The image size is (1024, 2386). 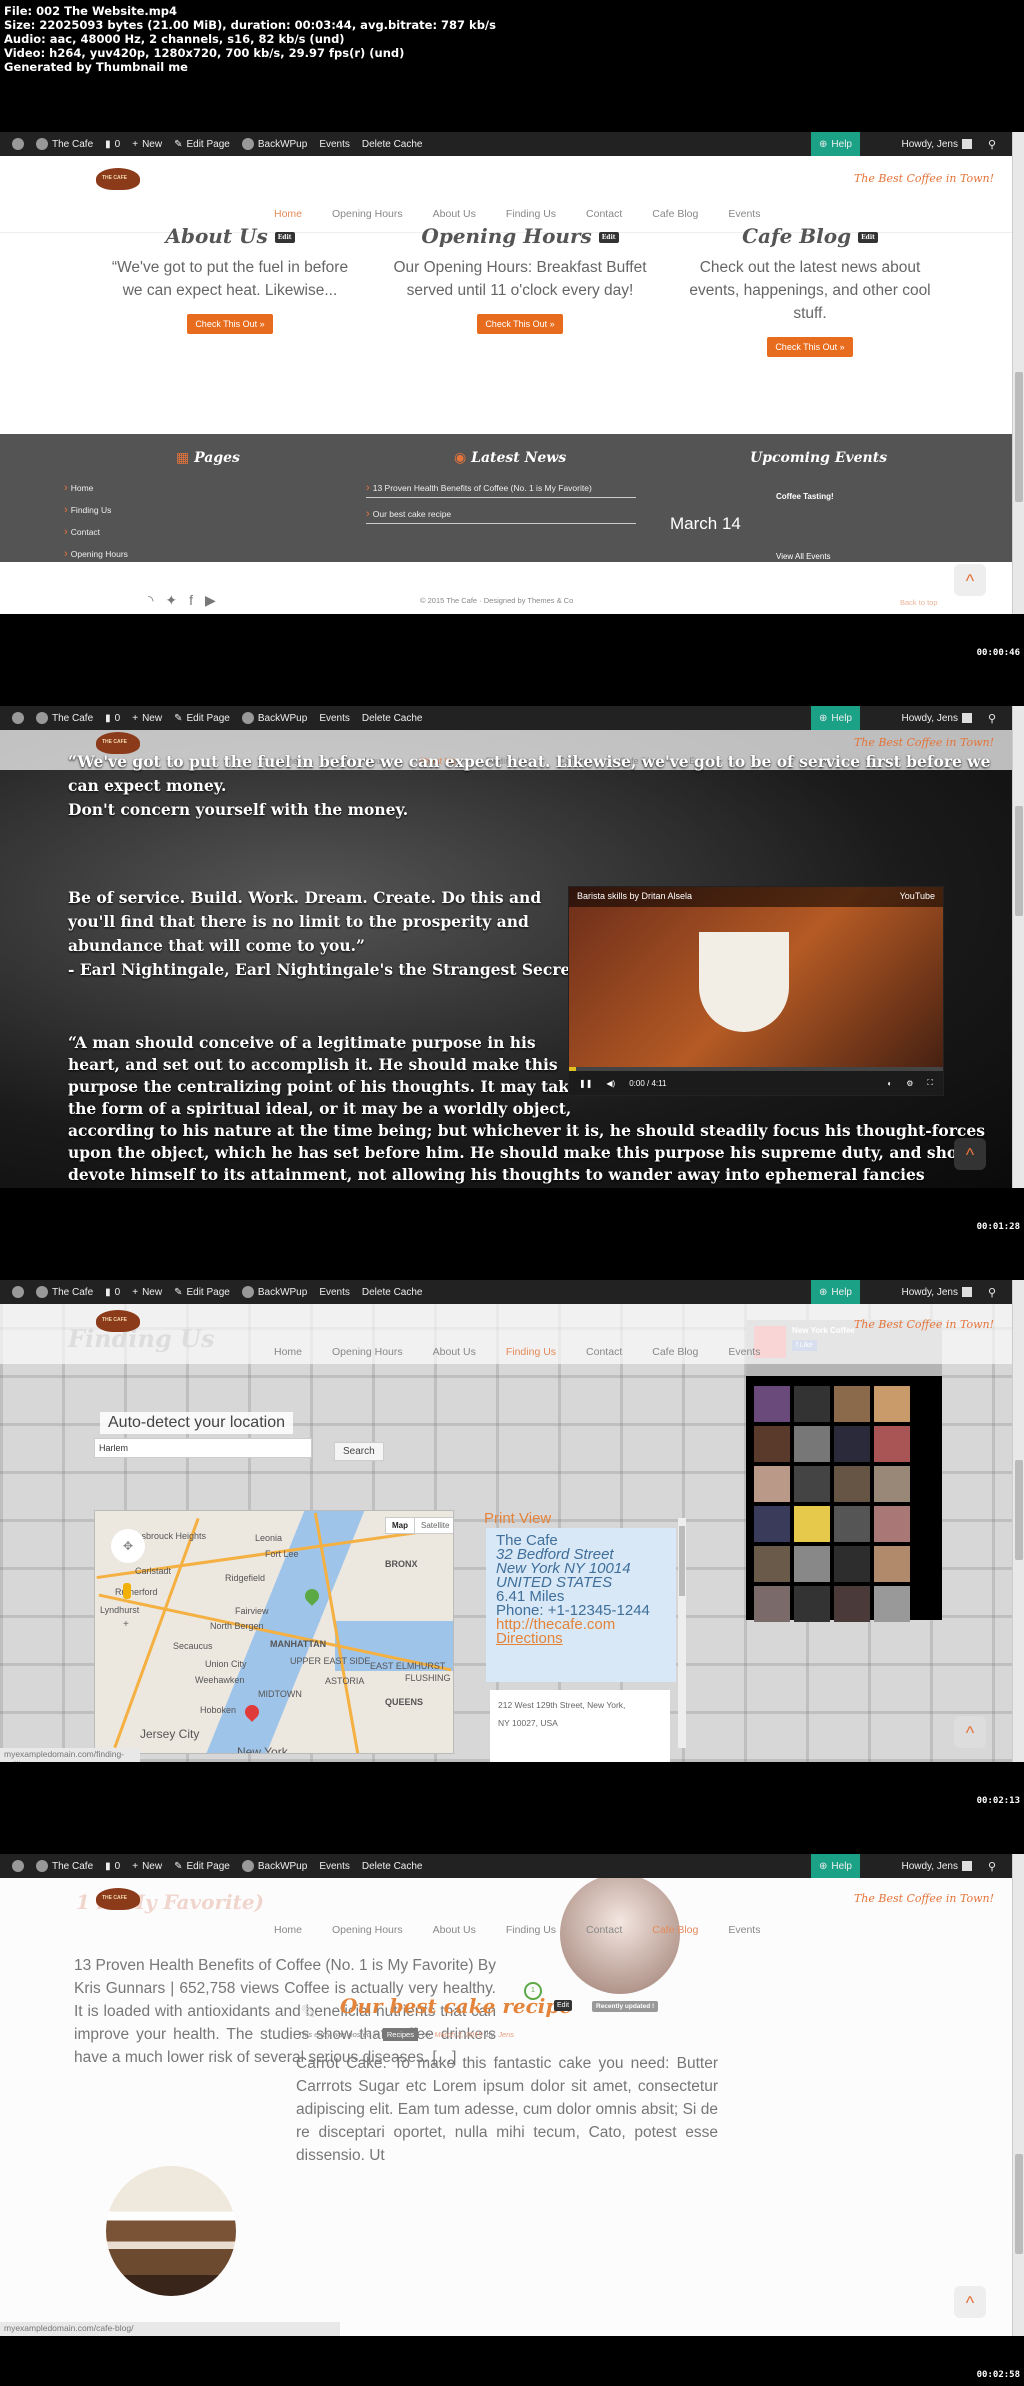 I want to click on category-tag: Recipes, so click(x=400, y=2034).